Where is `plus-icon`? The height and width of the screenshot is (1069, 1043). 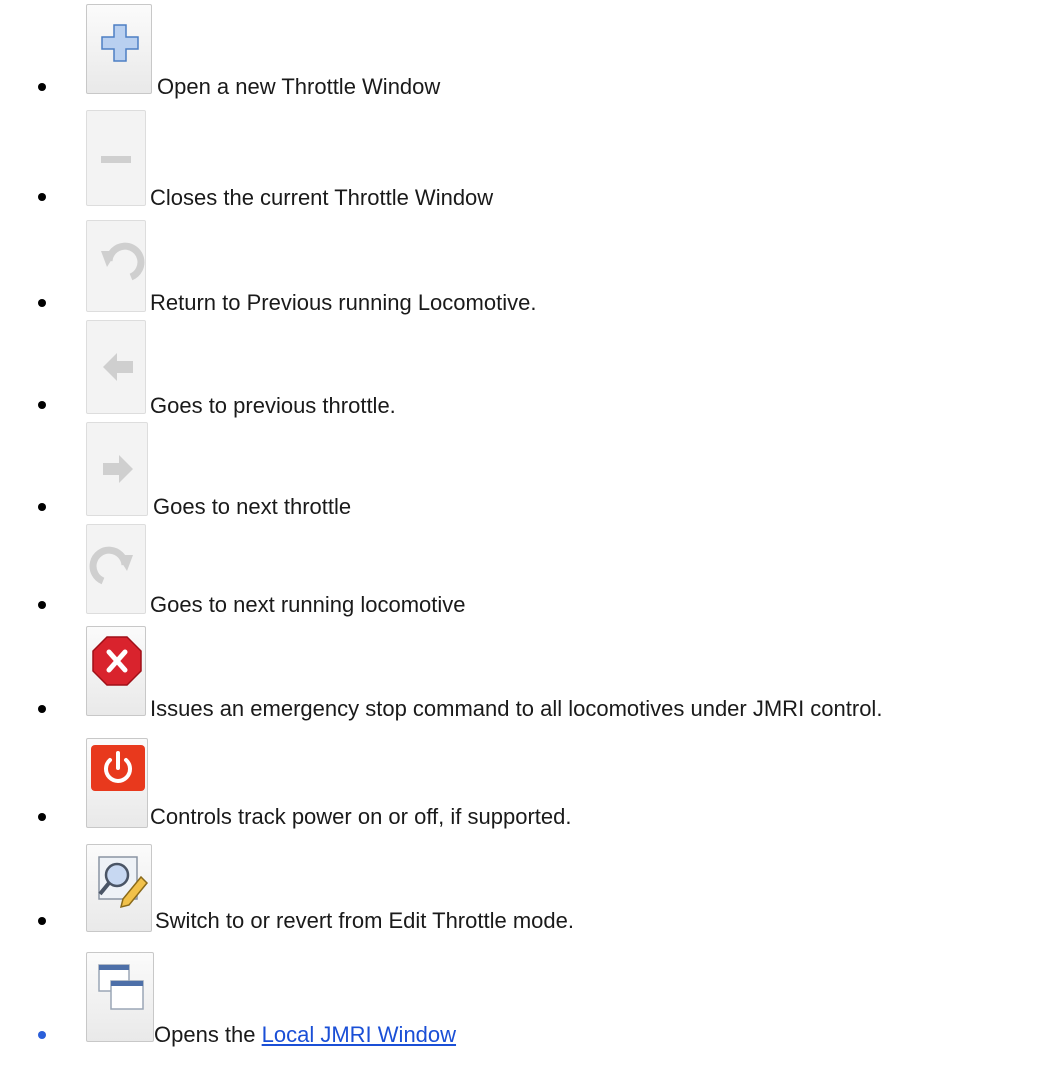
plus-icon is located at coordinates (120, 43).